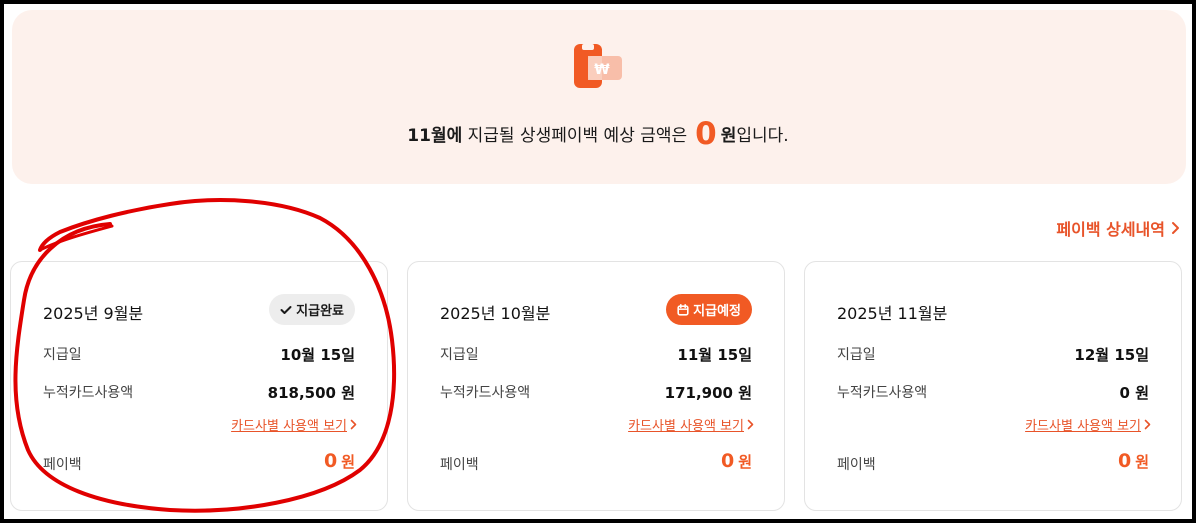  I want to click on status-badge-label: 지급완료, so click(320, 311).